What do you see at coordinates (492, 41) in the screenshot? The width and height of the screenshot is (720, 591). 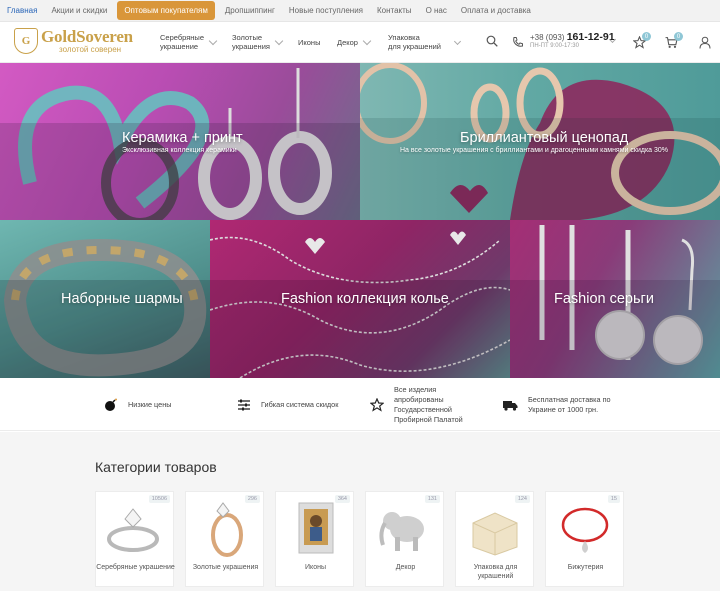 I see `search-icon` at bounding box center [492, 41].